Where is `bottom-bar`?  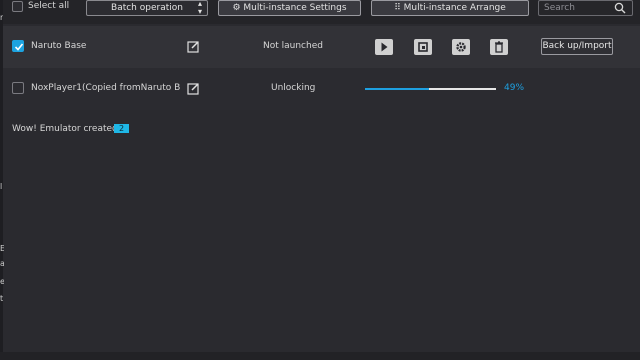 bottom-bar is located at coordinates (320, 356).